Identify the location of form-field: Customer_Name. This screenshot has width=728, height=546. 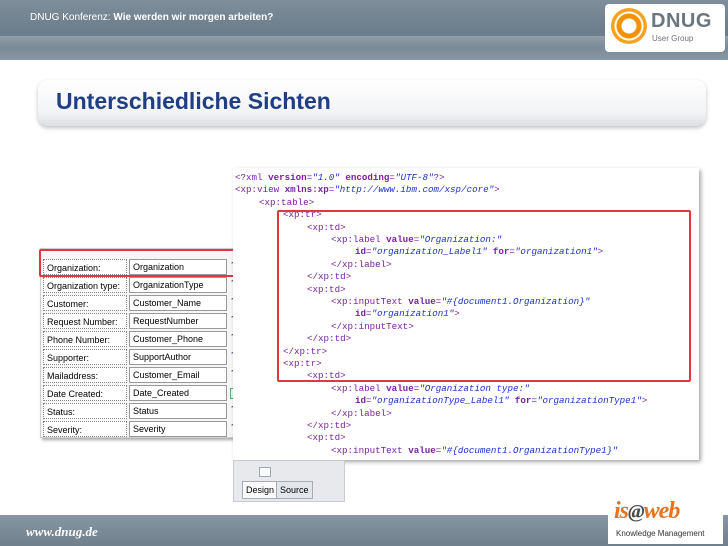
(178, 303).